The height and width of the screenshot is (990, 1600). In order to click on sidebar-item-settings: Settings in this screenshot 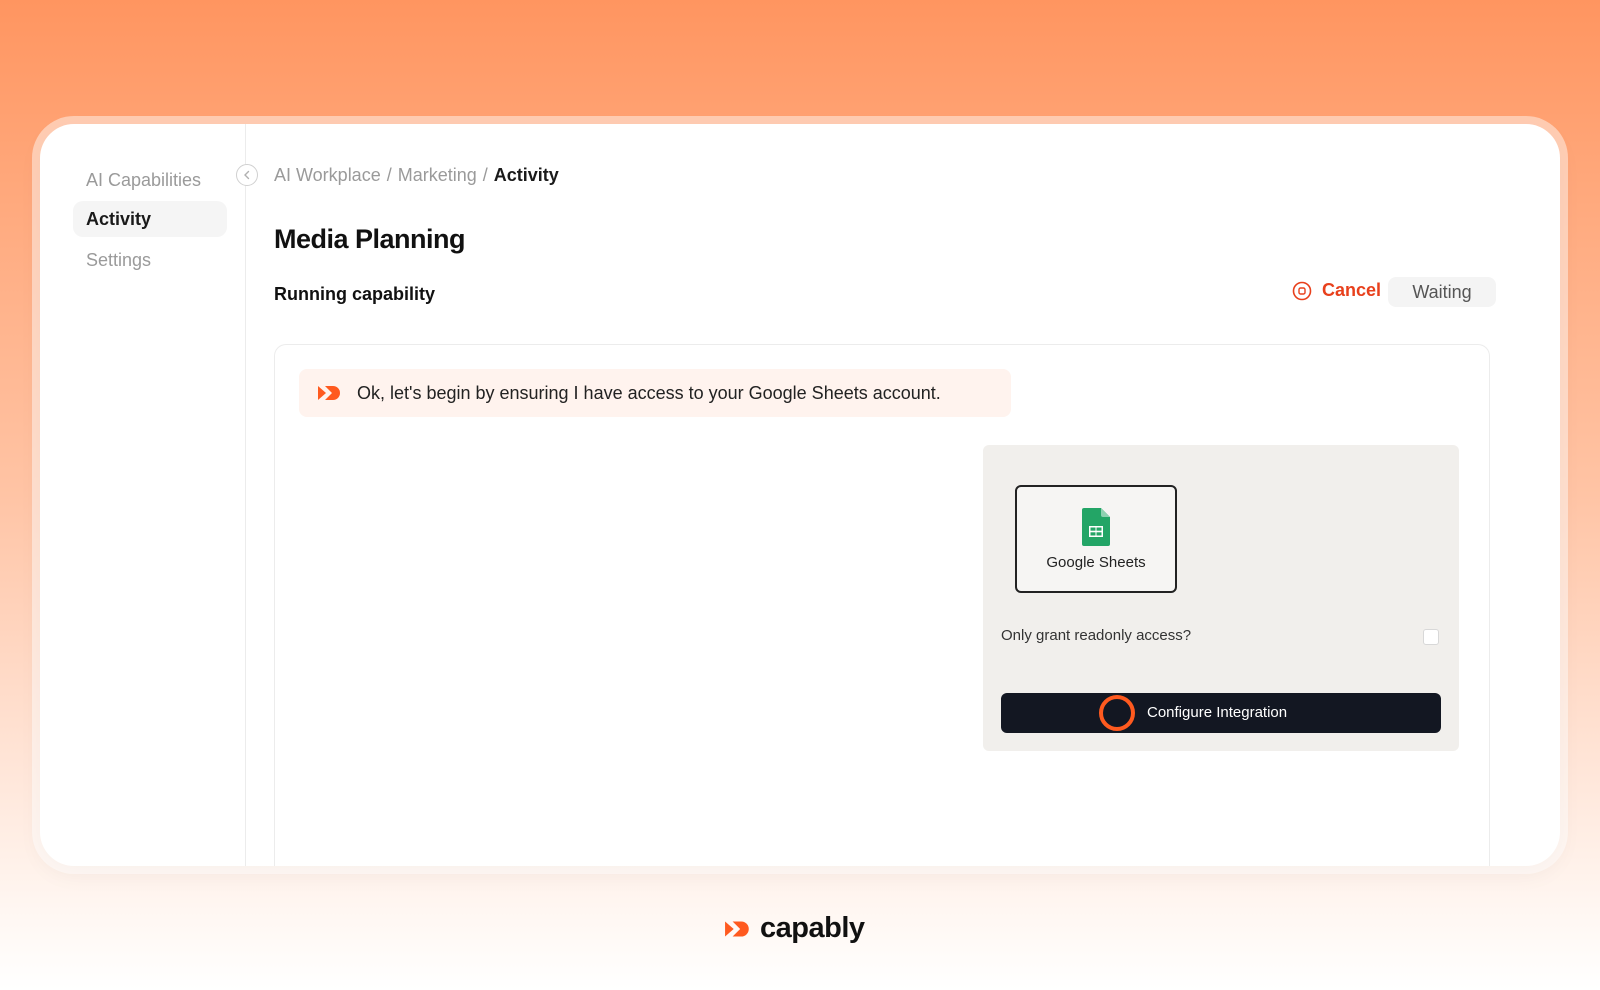, I will do `click(150, 260)`.